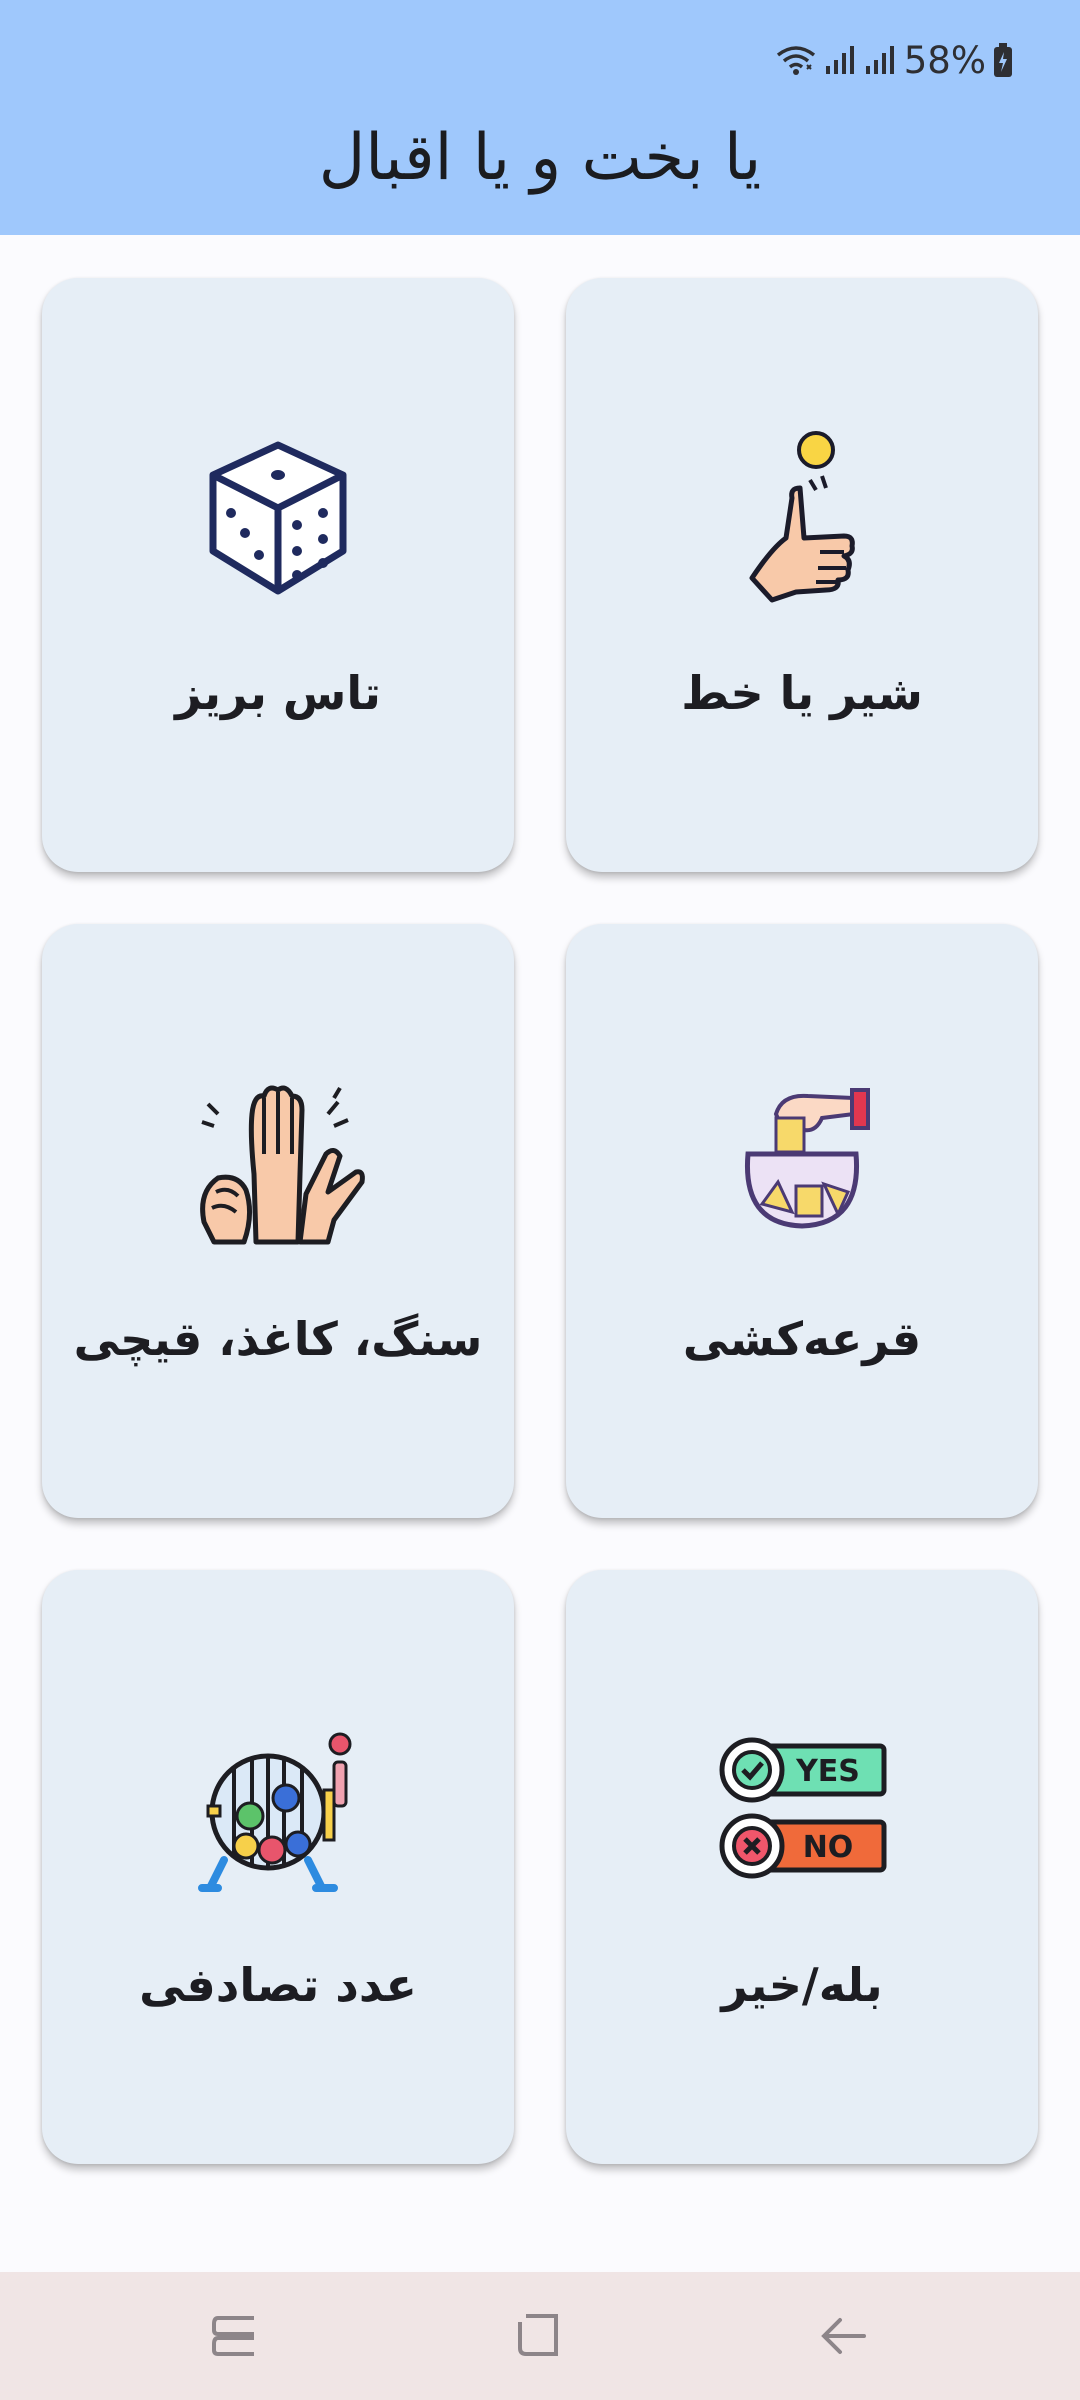 Image resolution: width=1080 pixels, height=2400 pixels. I want to click on system-nav-bar, so click(540, 2336).